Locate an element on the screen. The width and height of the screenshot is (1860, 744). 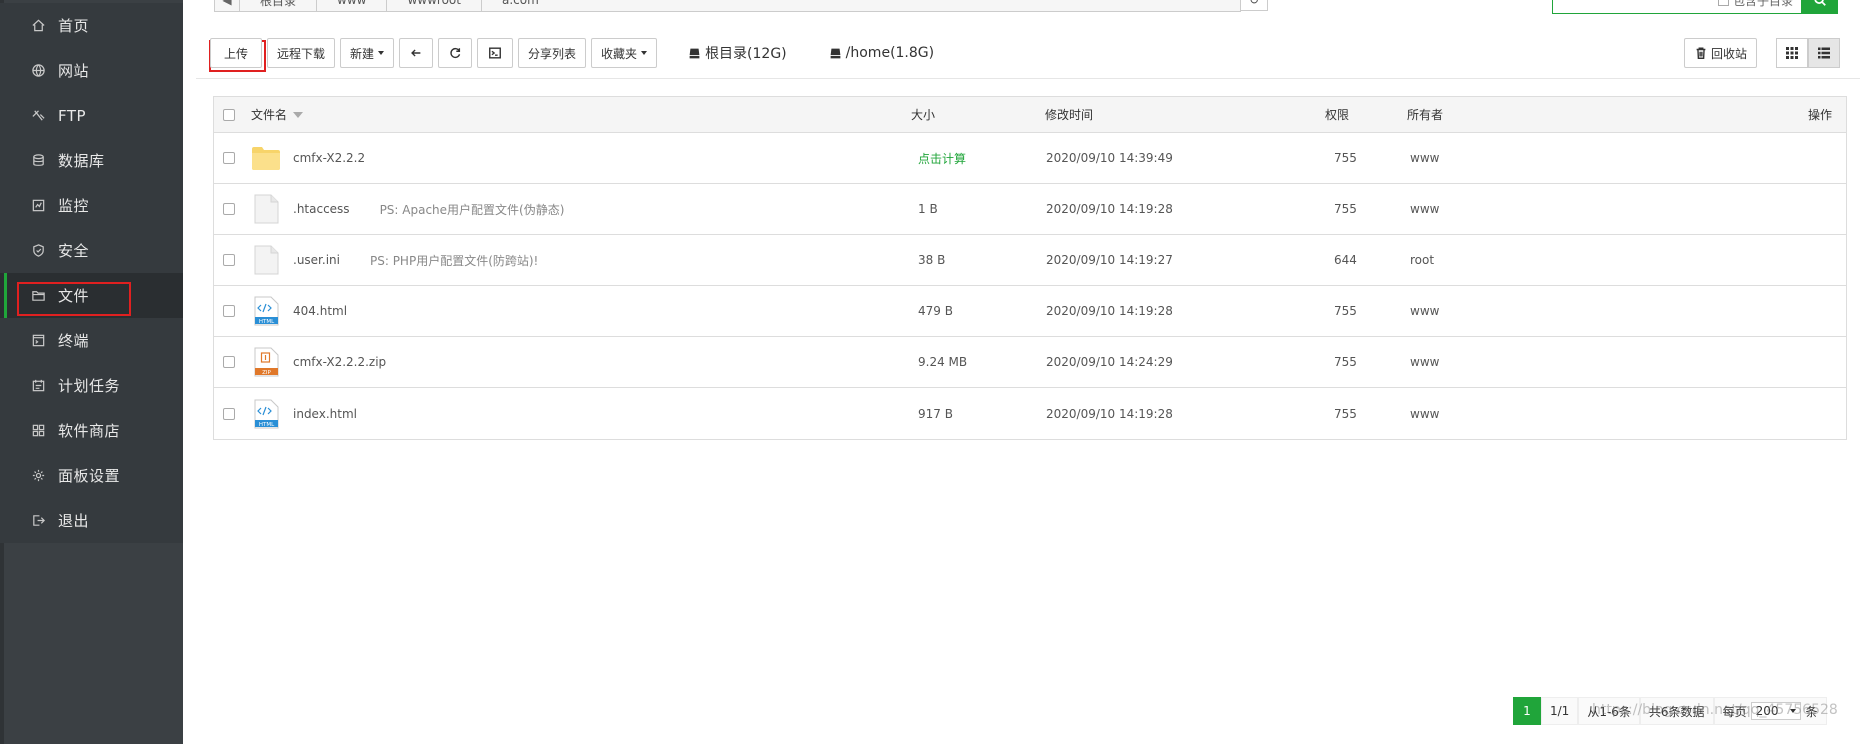
header-op: 操作 is located at coordinates (1819, 115).